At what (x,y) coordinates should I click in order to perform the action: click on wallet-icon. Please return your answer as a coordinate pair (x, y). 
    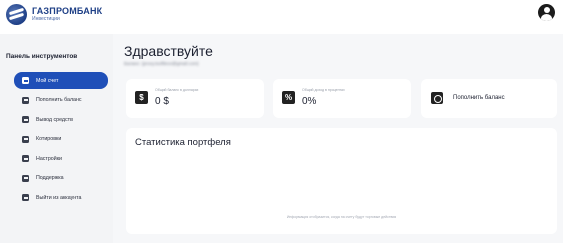
    Looking at the image, I should click on (25, 100).